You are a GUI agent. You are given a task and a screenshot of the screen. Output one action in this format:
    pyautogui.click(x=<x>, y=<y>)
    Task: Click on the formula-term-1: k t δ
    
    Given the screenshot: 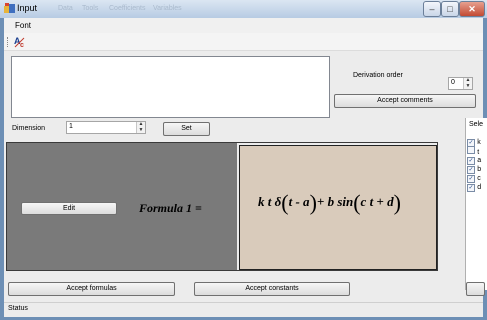 What is the action you would take?
    pyautogui.click(x=270, y=201)
    